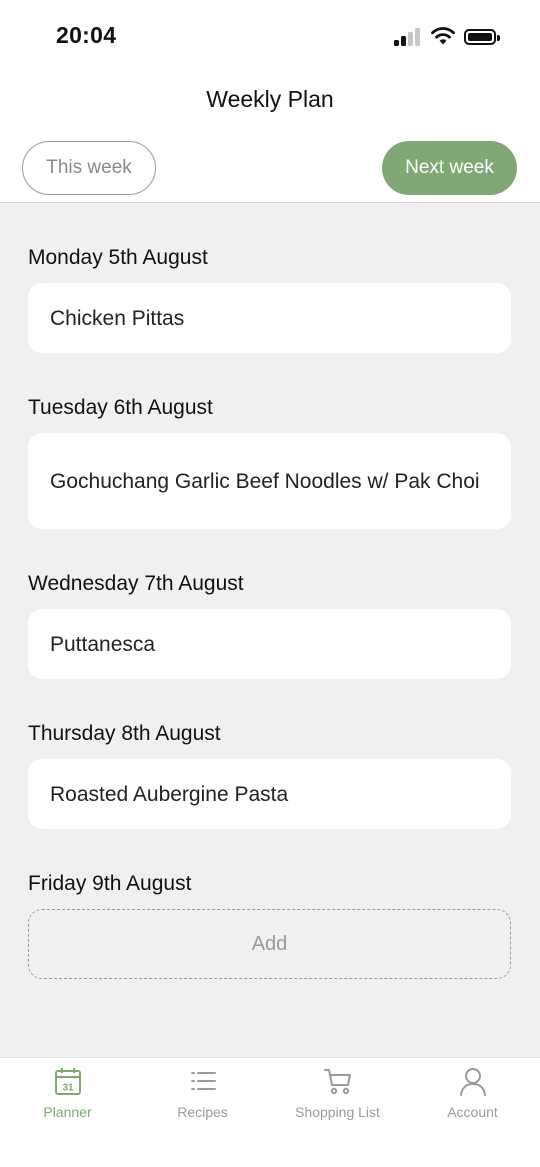 This screenshot has width=540, height=1167. I want to click on tab-shopping-list: Shopping List, so click(337, 1098).